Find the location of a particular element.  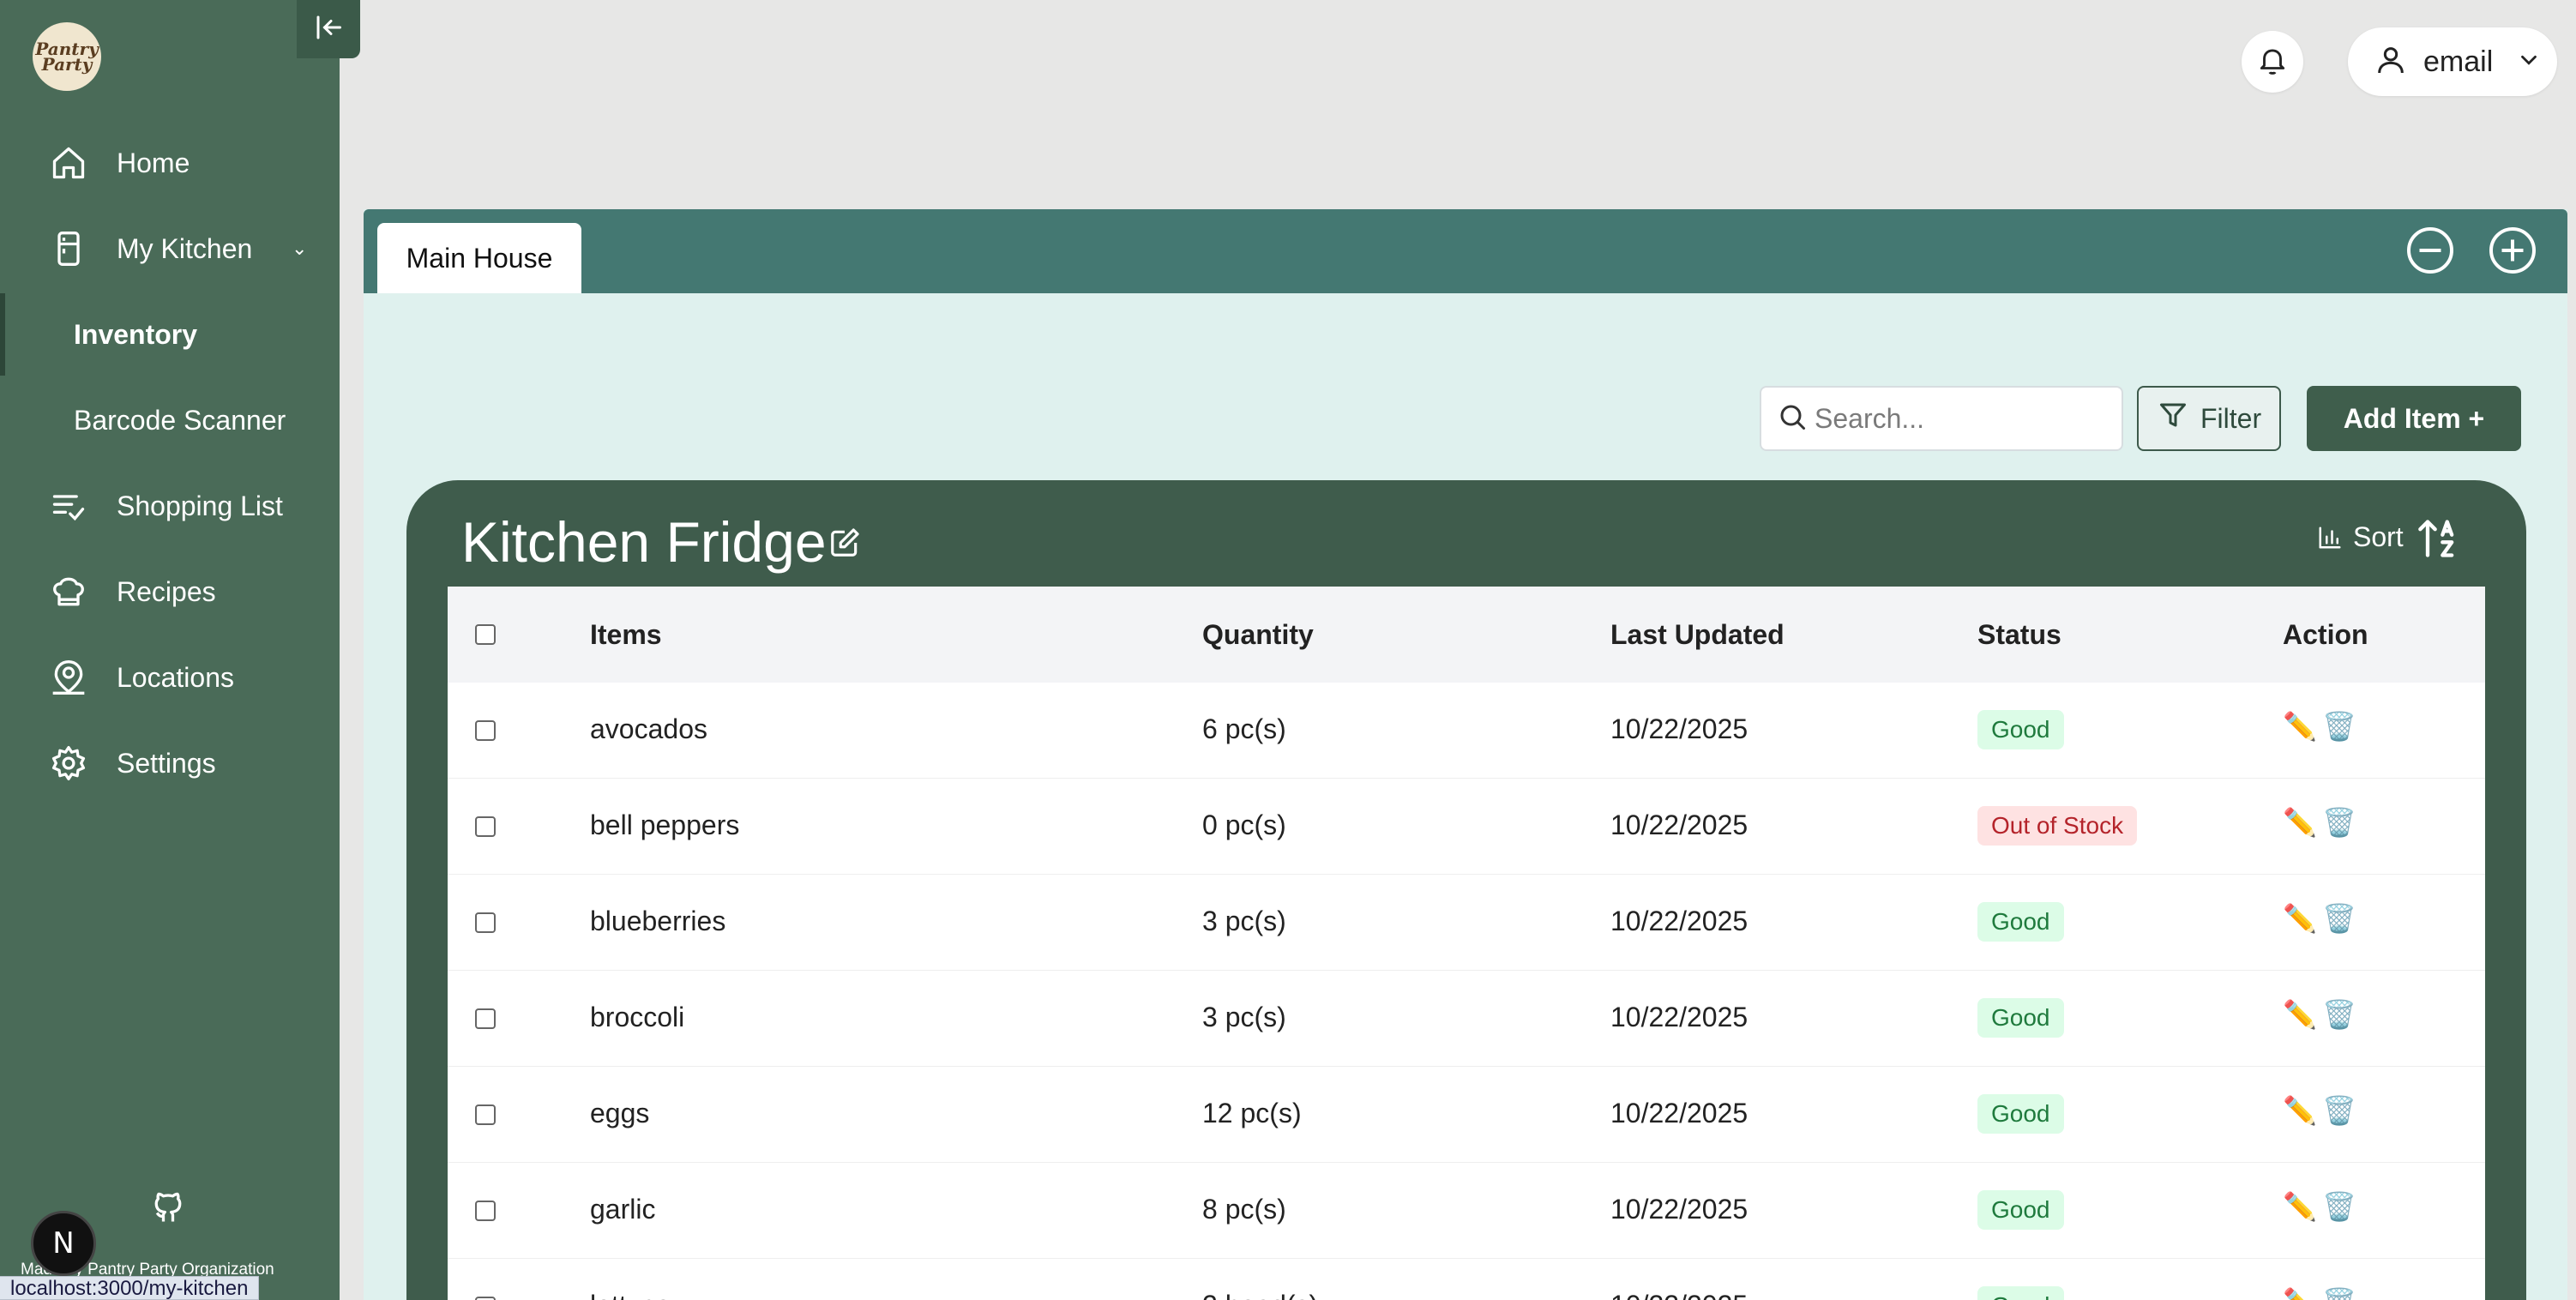

sidebar-item-recipes: Recipes is located at coordinates (170, 592).